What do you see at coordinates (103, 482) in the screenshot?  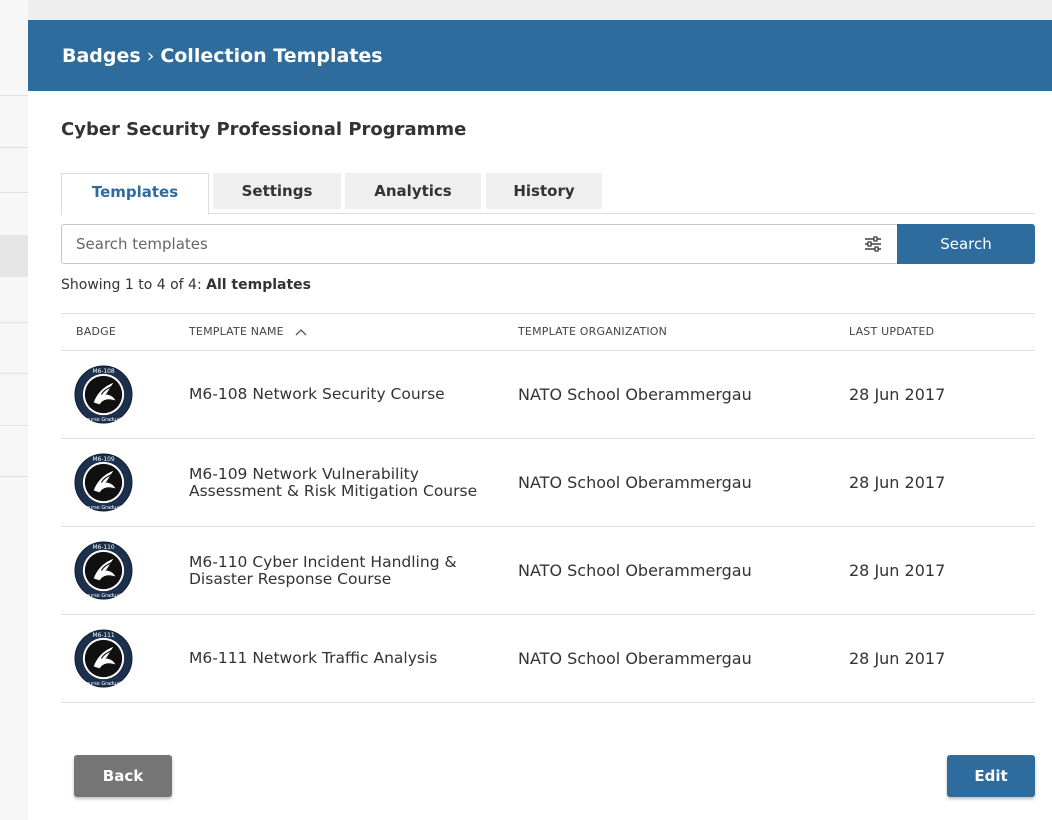 I see `eagle-badge-icon: M6-109 Course Graduate` at bounding box center [103, 482].